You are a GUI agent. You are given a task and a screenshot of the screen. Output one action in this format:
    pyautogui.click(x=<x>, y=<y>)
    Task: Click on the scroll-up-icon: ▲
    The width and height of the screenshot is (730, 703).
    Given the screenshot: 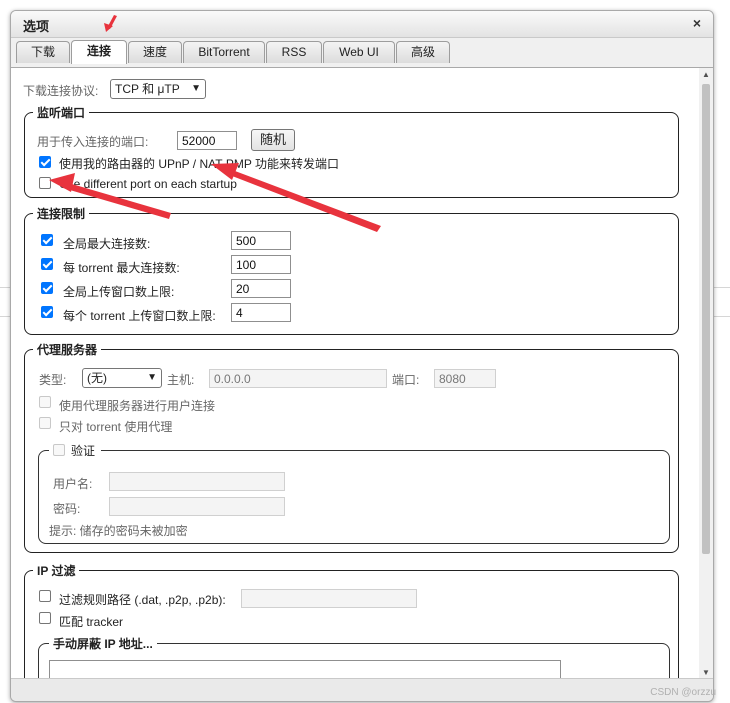 What is the action you would take?
    pyautogui.click(x=706, y=75)
    